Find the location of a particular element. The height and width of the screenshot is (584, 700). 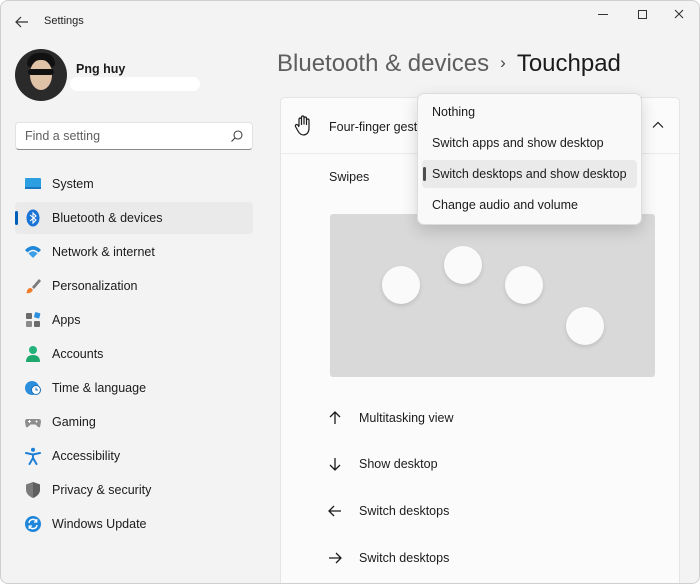

search-box is located at coordinates (134, 136).